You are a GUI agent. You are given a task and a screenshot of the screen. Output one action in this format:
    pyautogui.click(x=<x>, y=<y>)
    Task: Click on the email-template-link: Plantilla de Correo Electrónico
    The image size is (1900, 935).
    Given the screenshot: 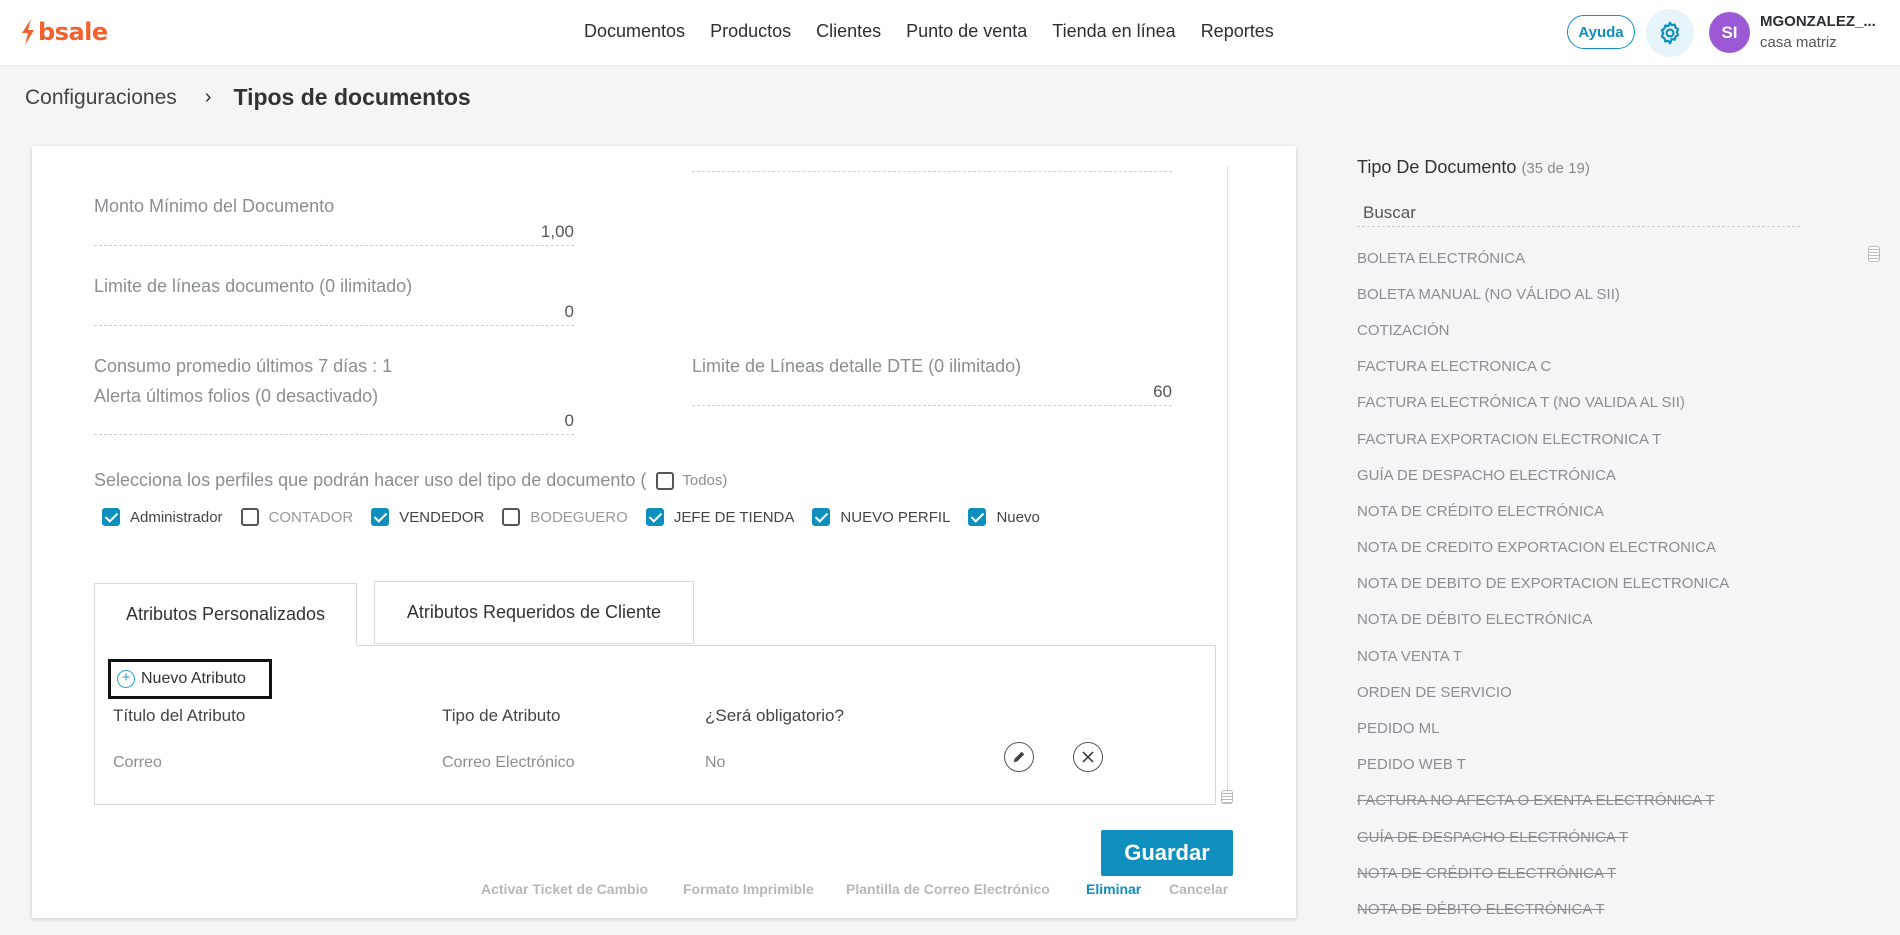 What is the action you would take?
    pyautogui.click(x=948, y=889)
    